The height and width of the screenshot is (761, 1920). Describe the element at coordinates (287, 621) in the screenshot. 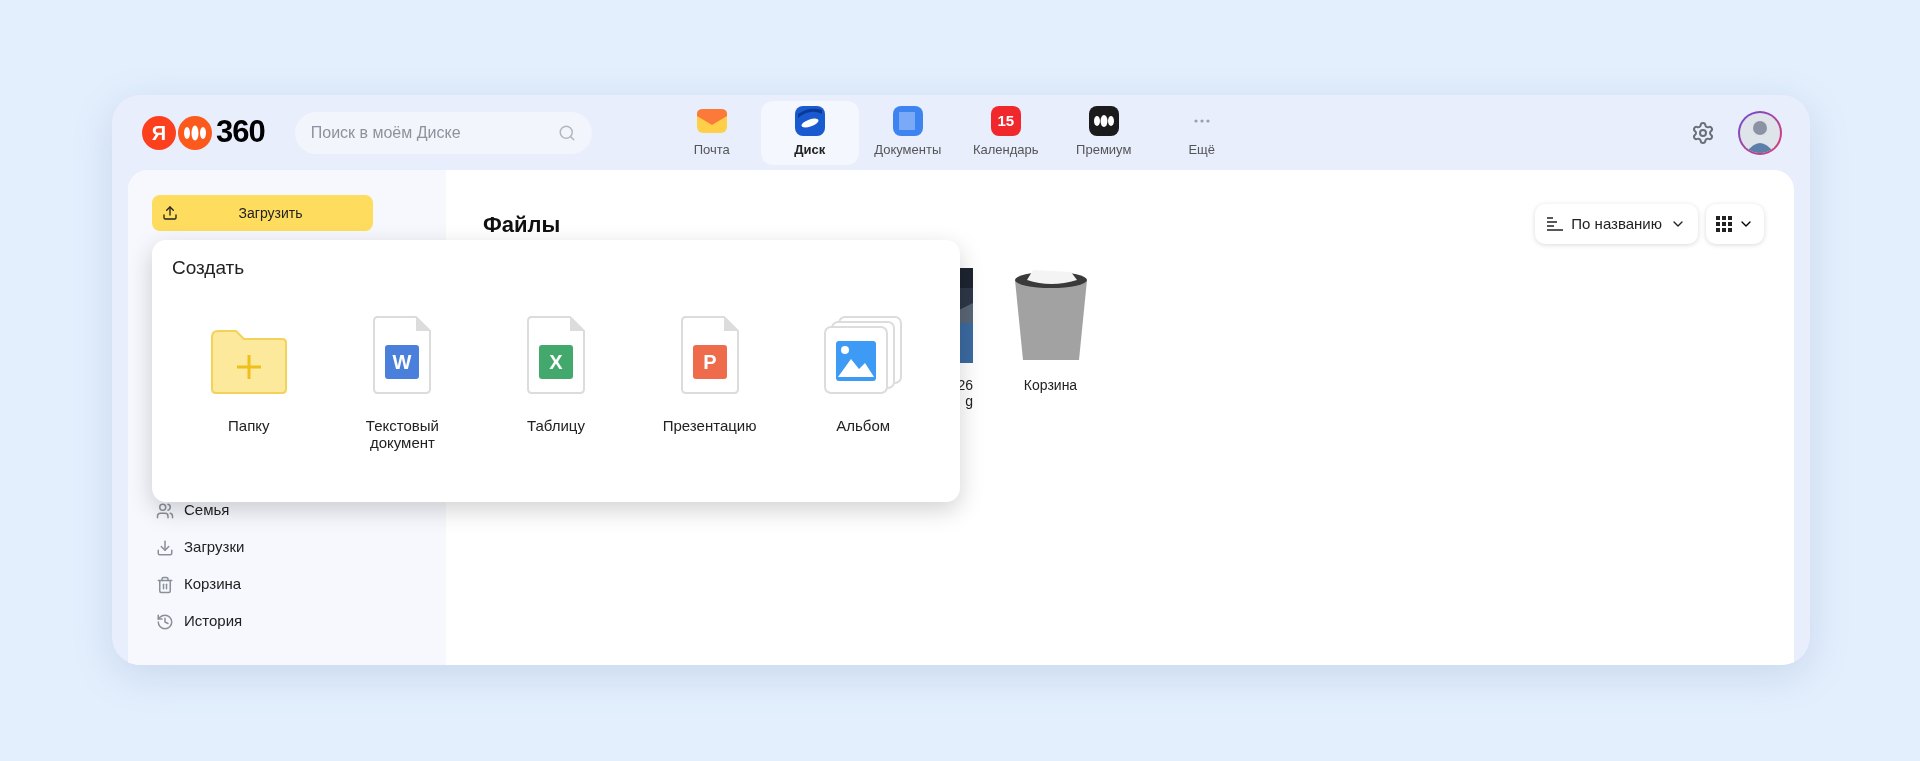

I see `sidebar-item: История` at that location.